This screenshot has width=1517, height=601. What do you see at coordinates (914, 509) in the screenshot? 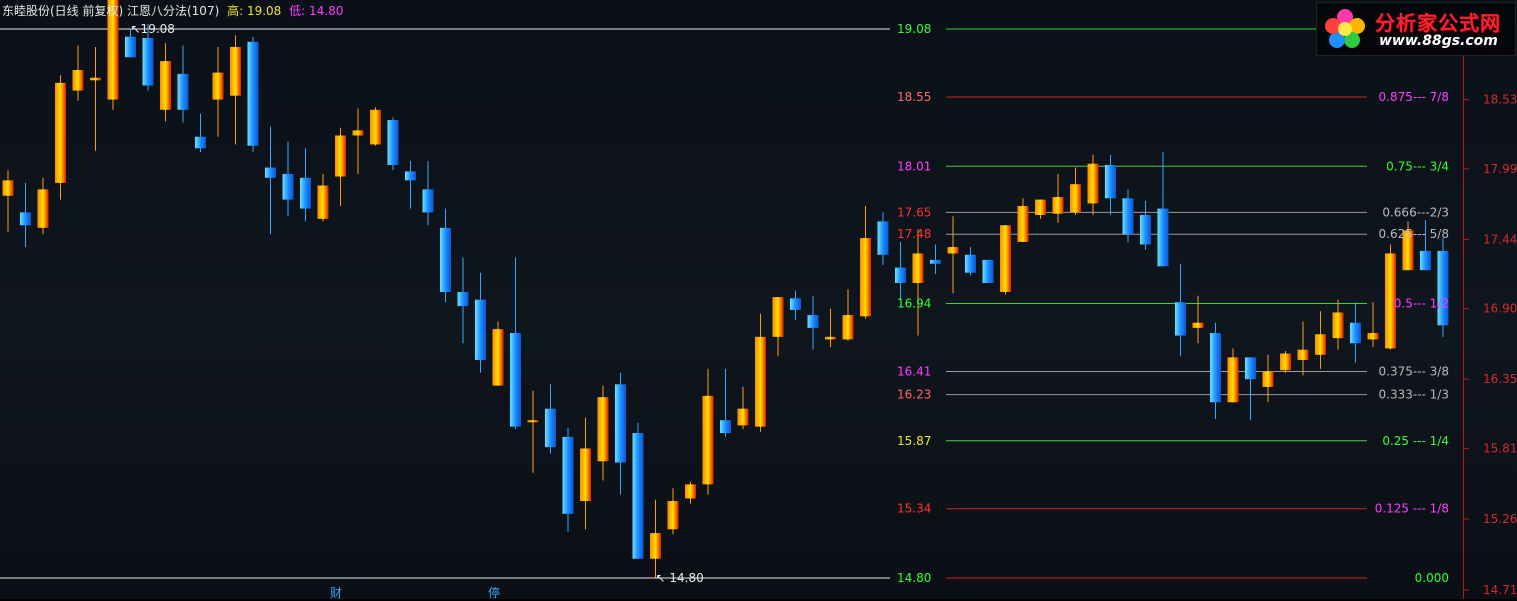
I see `level-price-label-9: 15.34` at bounding box center [914, 509].